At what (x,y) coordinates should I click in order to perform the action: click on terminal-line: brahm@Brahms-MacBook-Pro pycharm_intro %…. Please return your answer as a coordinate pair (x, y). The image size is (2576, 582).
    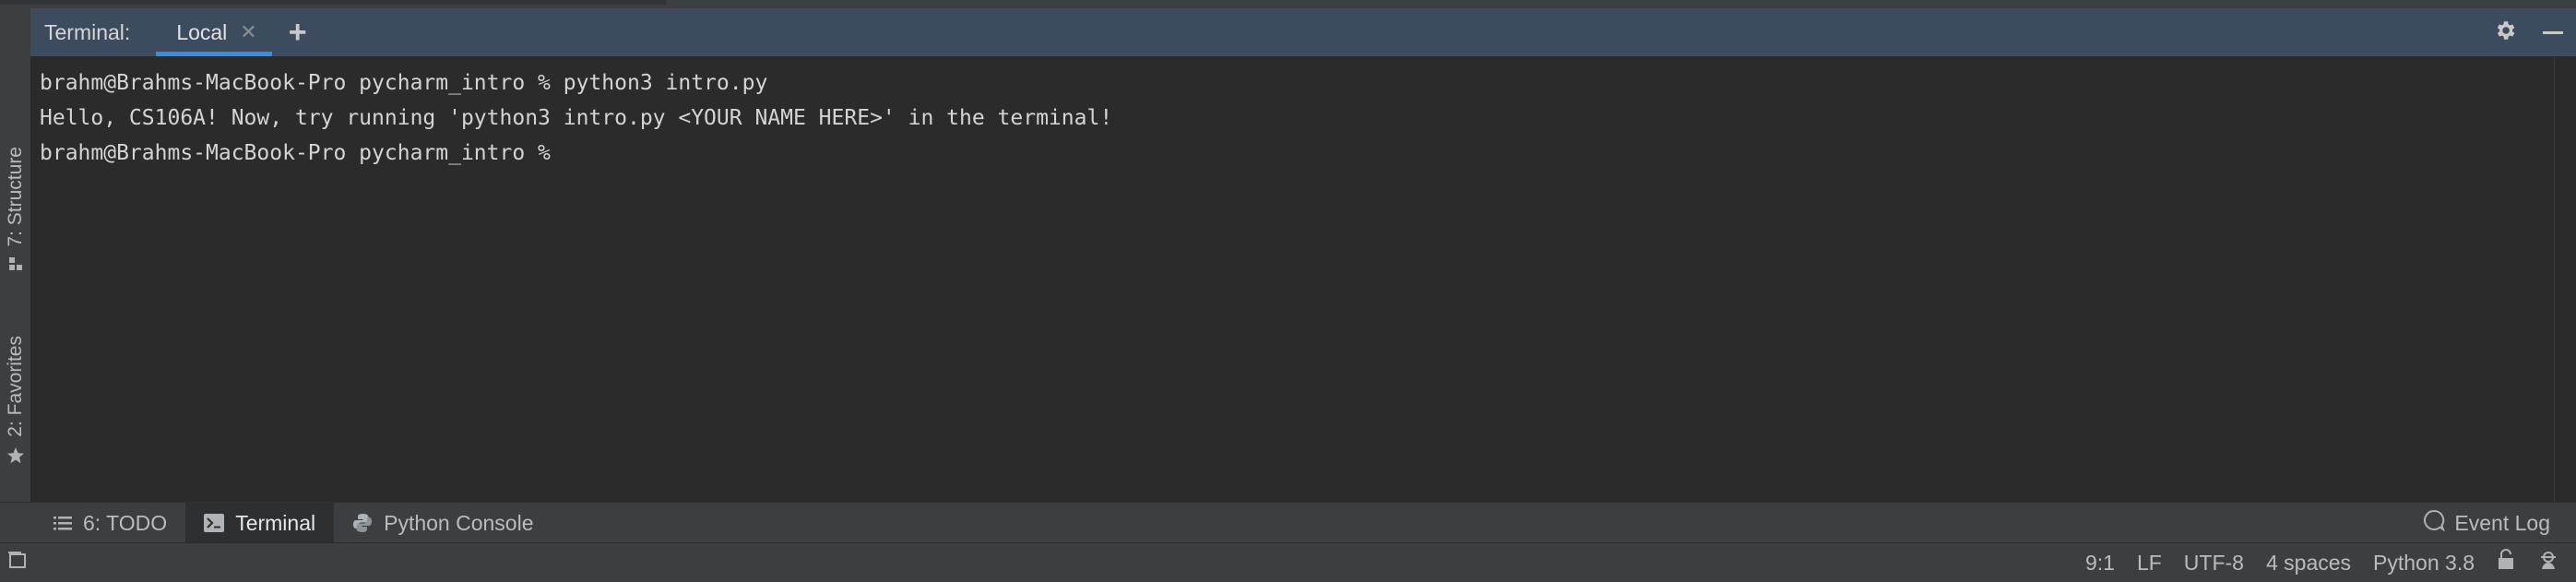
    Looking at the image, I should click on (404, 83).